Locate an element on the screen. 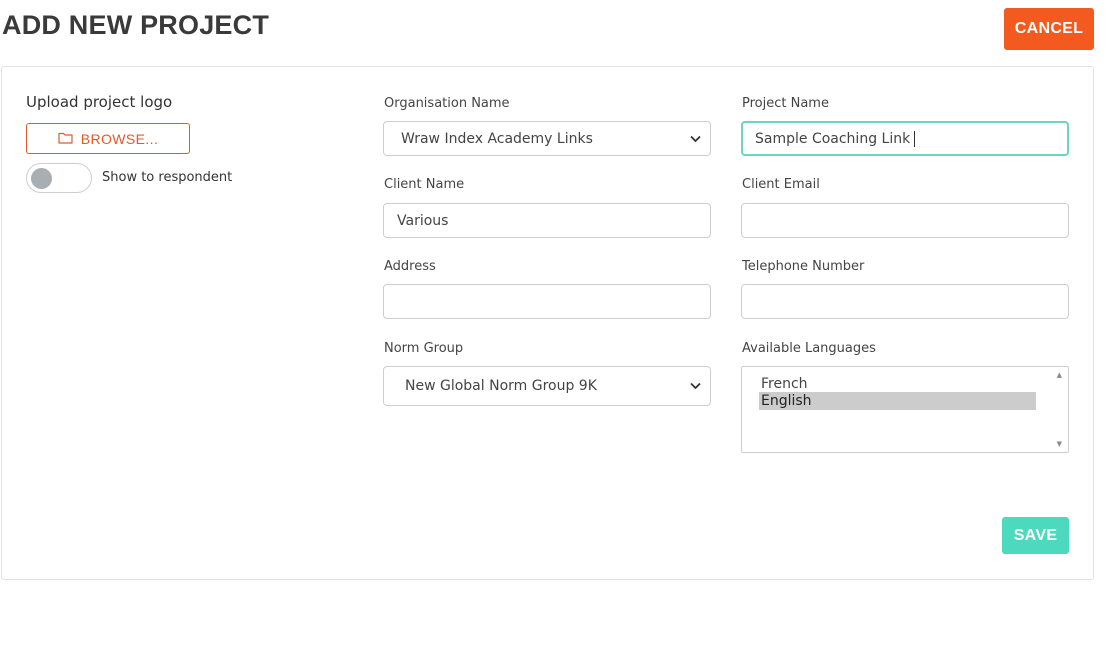  norm-group-select: New Global Norm Group 9K is located at coordinates (547, 386).